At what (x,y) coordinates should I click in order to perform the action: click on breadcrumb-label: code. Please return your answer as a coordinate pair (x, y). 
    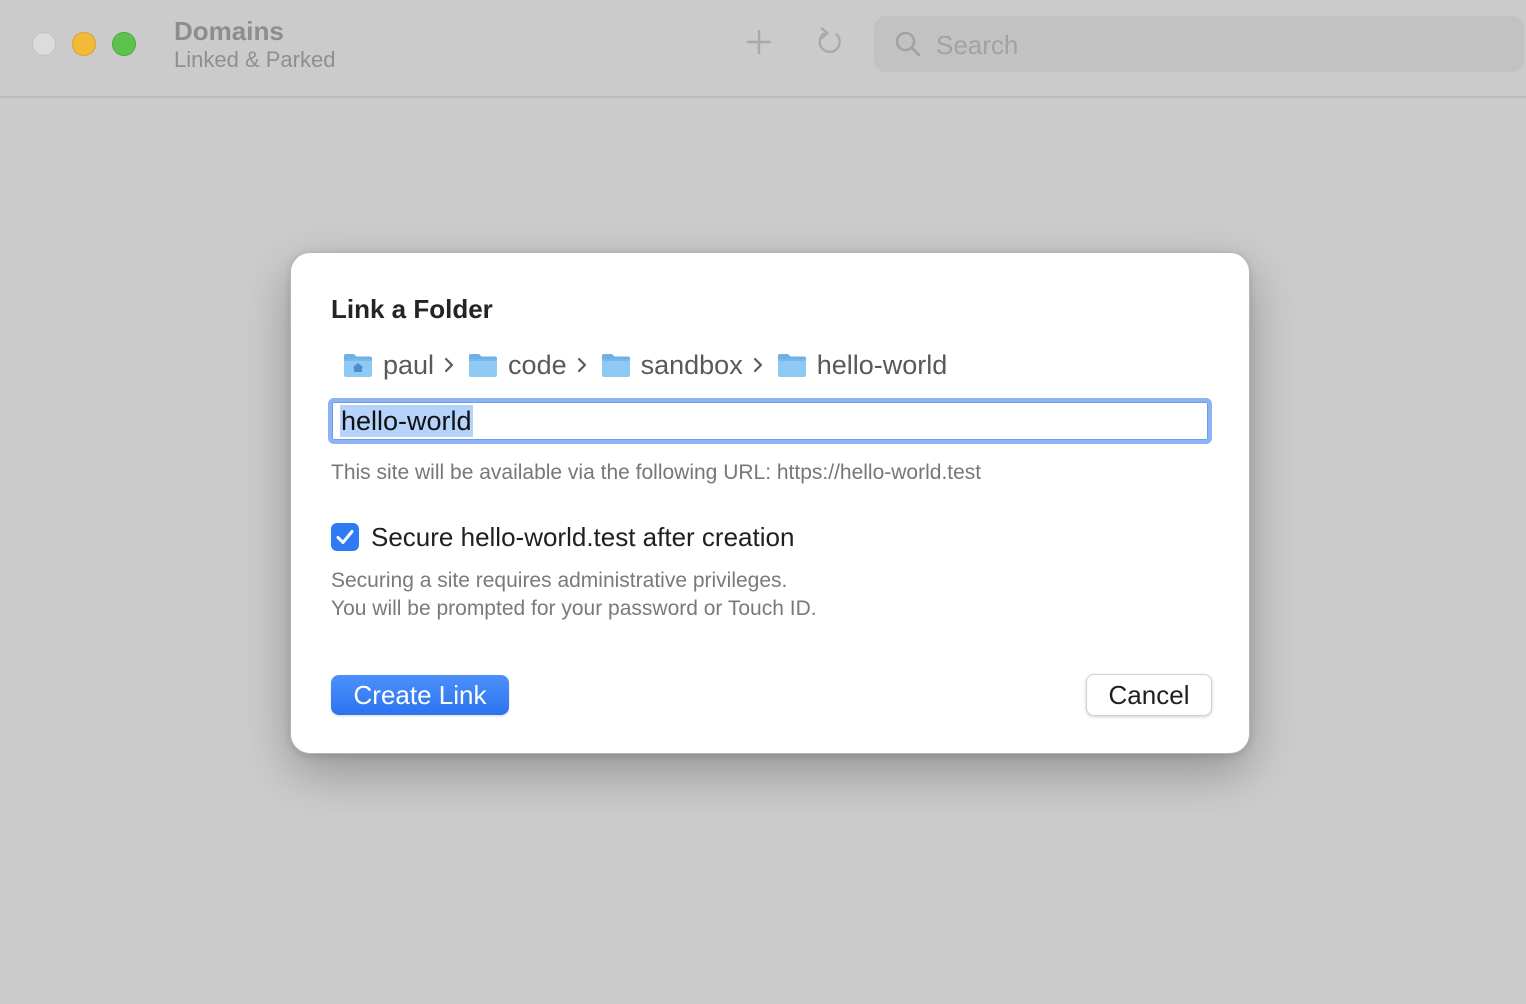
    Looking at the image, I should click on (537, 364).